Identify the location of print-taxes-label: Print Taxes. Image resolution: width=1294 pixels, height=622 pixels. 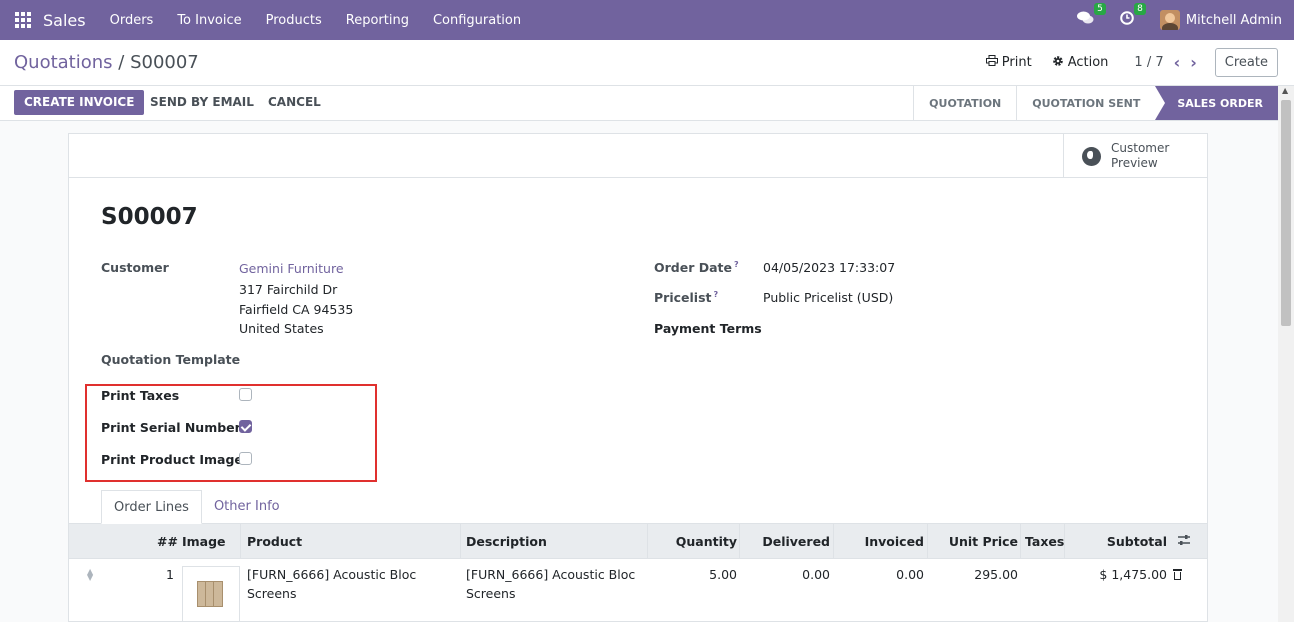
(140, 395).